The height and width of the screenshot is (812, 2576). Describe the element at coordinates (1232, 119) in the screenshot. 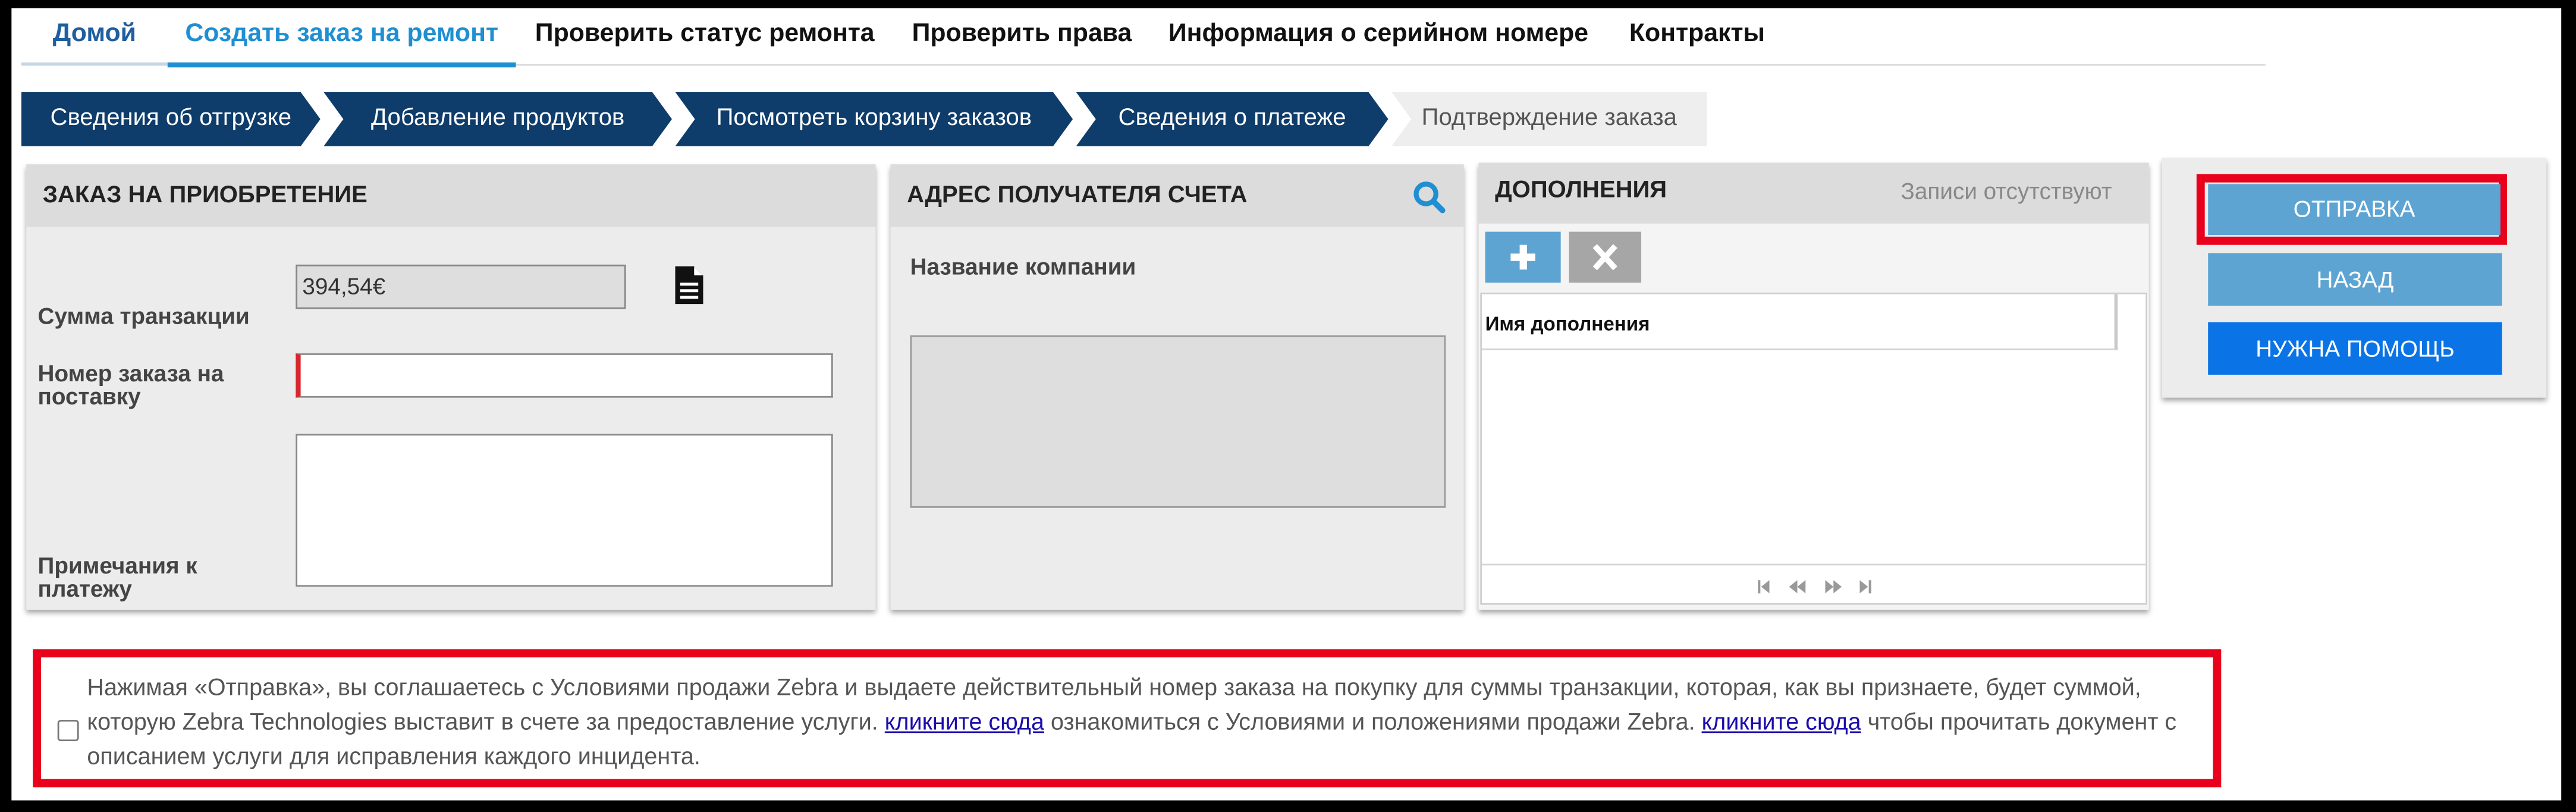

I see `step-payment-info: Сведения о платеже` at that location.